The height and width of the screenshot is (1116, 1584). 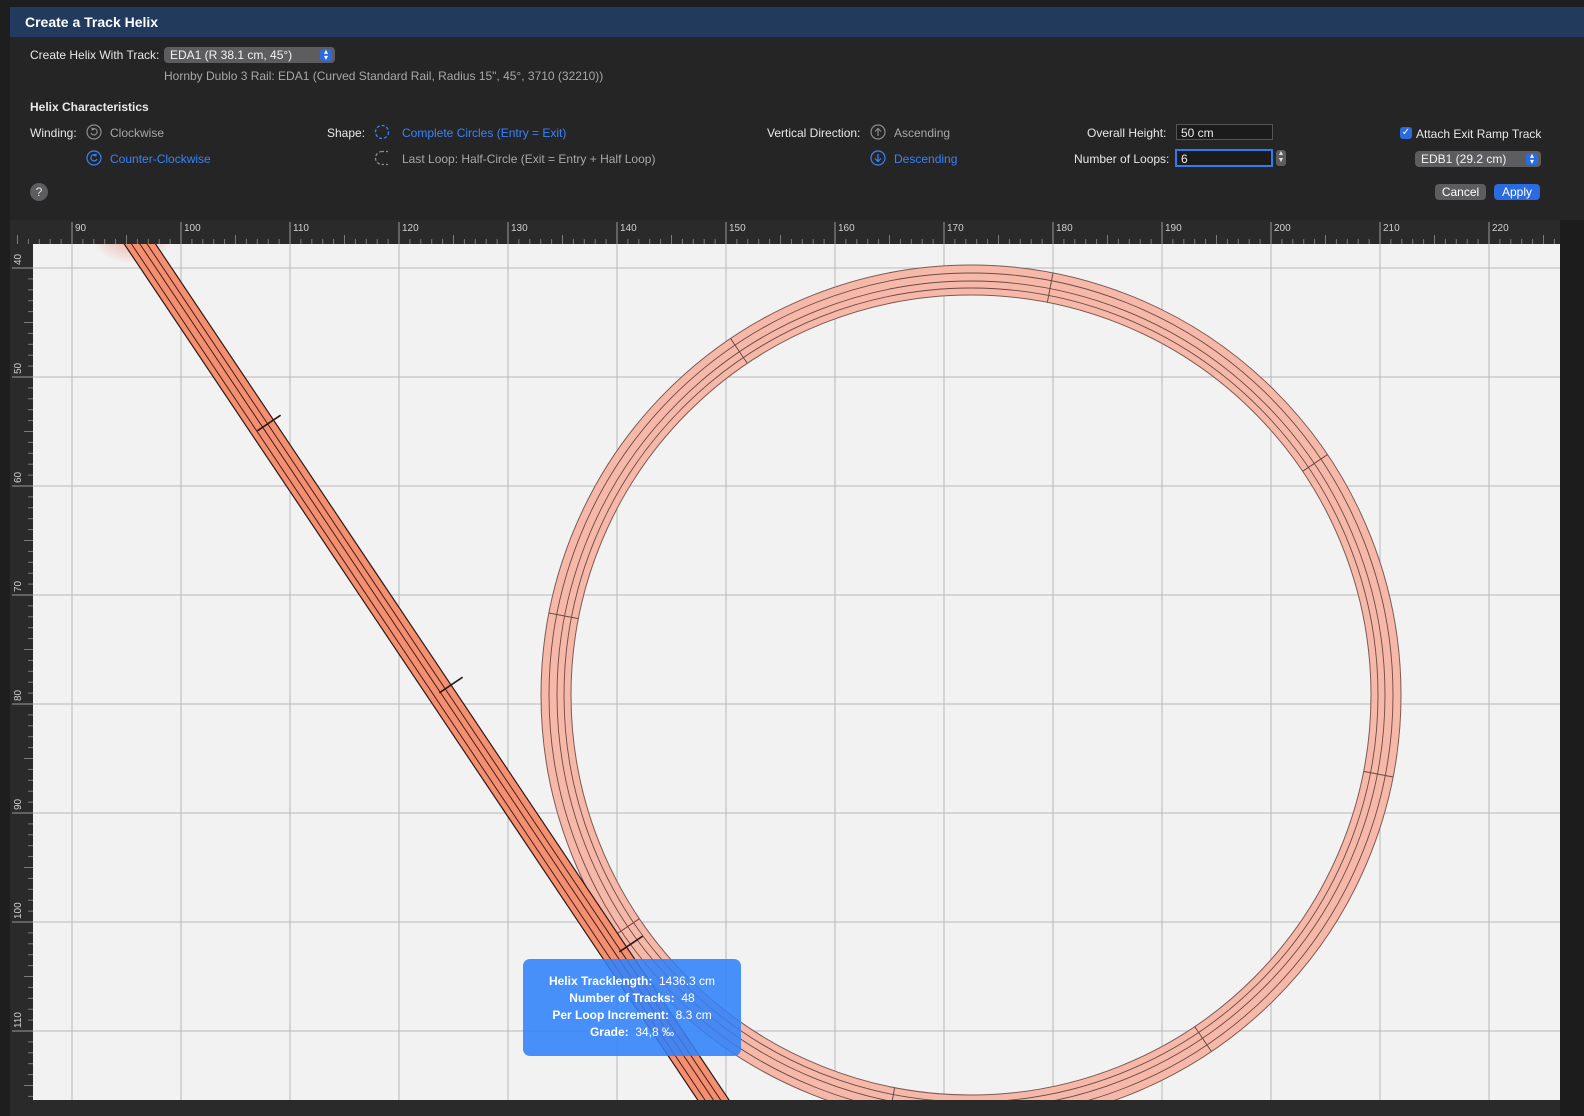 I want to click on ruler-left-label: 100, so click(x=18, y=910).